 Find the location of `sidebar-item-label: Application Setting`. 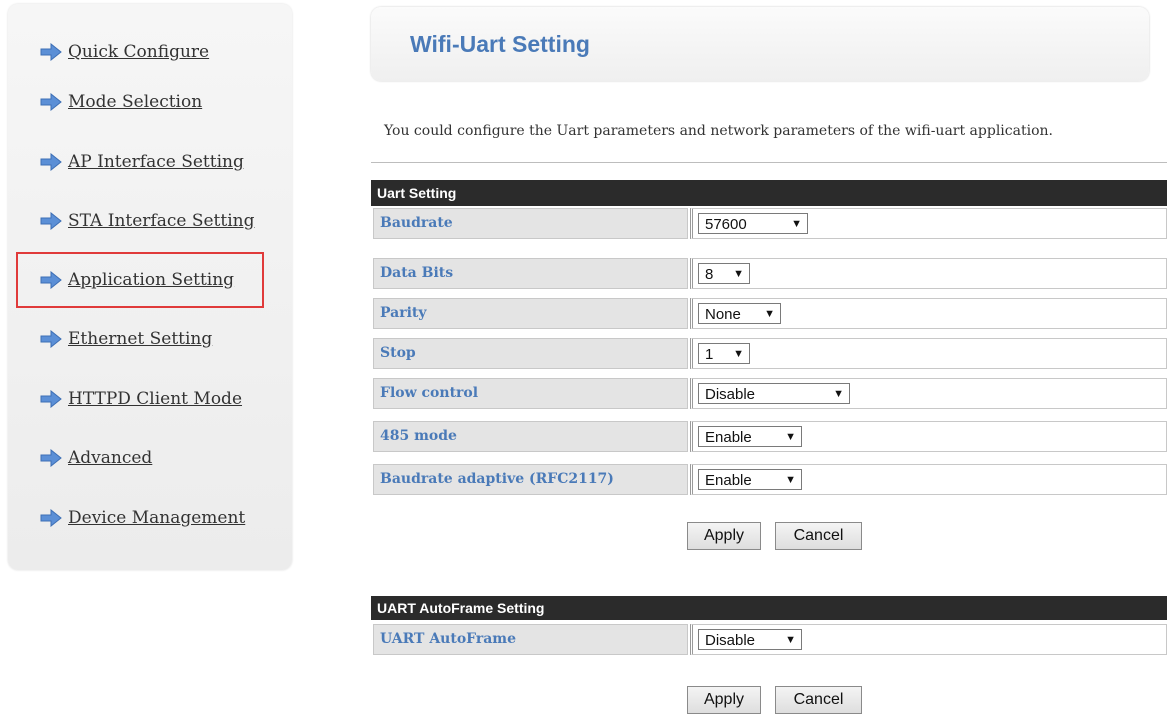

sidebar-item-label: Application Setting is located at coordinates (151, 280).